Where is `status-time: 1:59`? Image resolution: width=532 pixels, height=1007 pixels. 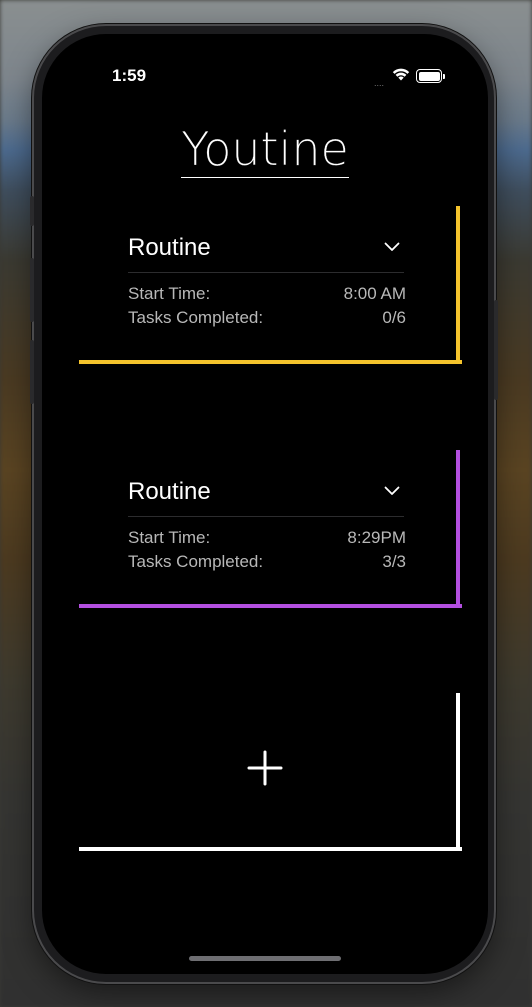
status-time: 1:59 is located at coordinates (129, 75).